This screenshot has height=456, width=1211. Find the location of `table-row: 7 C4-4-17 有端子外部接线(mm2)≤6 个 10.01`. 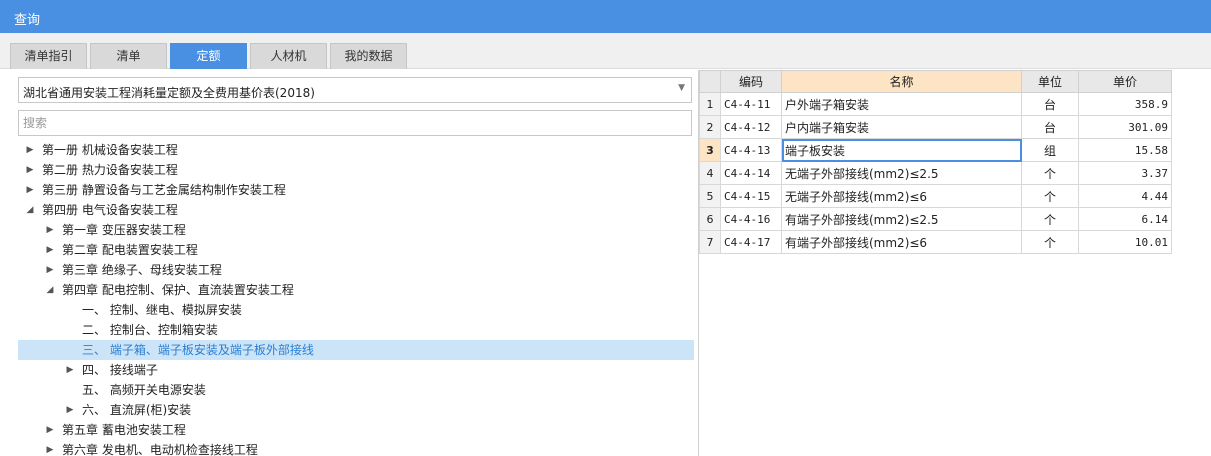

table-row: 7 C4-4-17 有端子外部接线(mm2)≤6 个 10.01 is located at coordinates (935, 242).